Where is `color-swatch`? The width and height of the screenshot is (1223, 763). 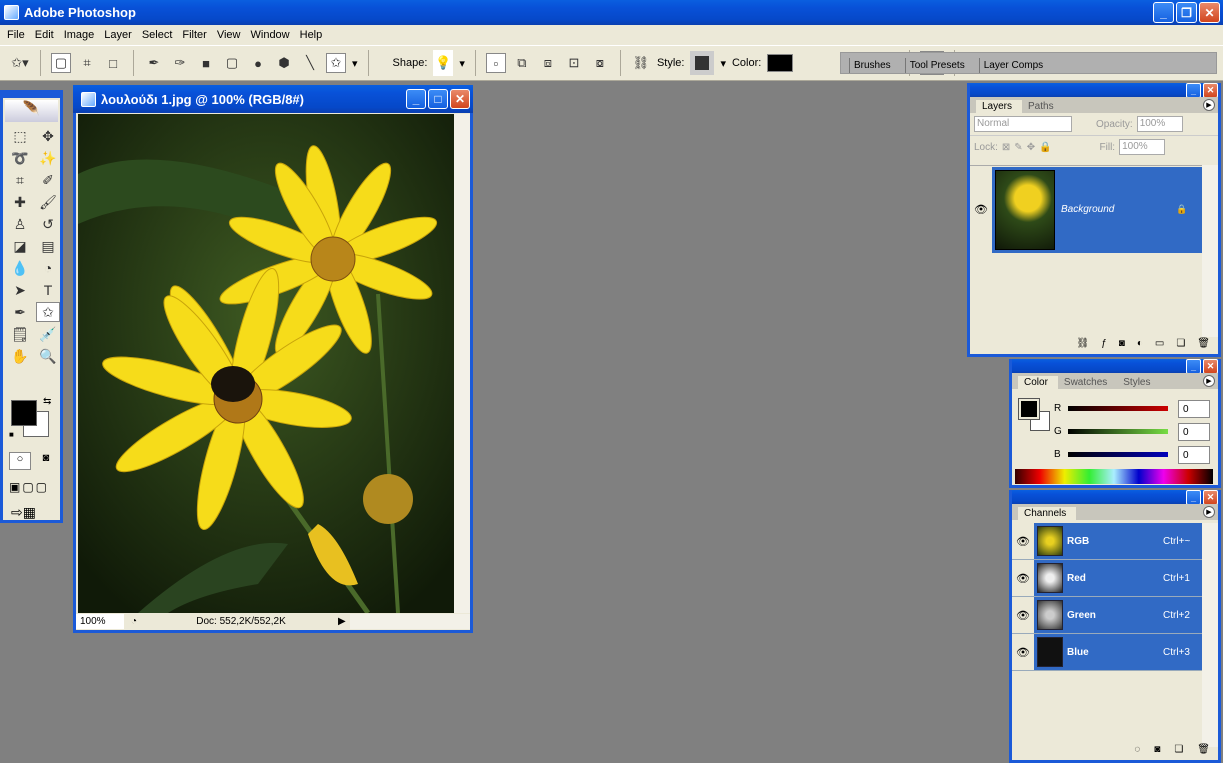 color-swatch is located at coordinates (780, 63).